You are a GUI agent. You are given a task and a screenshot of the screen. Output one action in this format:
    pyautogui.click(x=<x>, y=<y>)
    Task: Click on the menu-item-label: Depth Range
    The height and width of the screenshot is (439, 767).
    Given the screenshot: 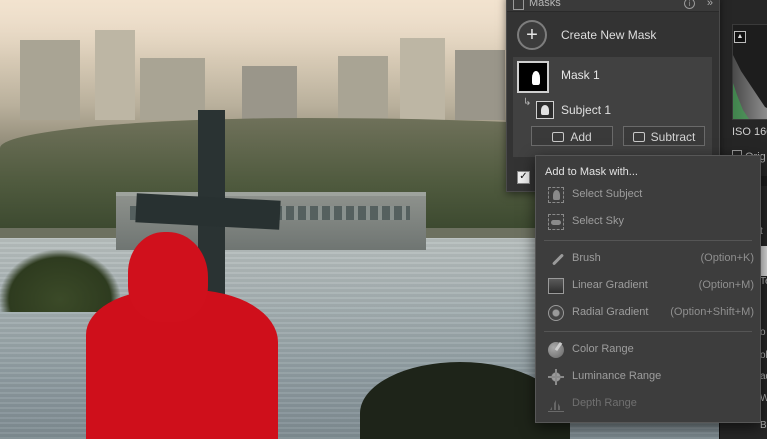 What is the action you would take?
    pyautogui.click(x=604, y=403)
    